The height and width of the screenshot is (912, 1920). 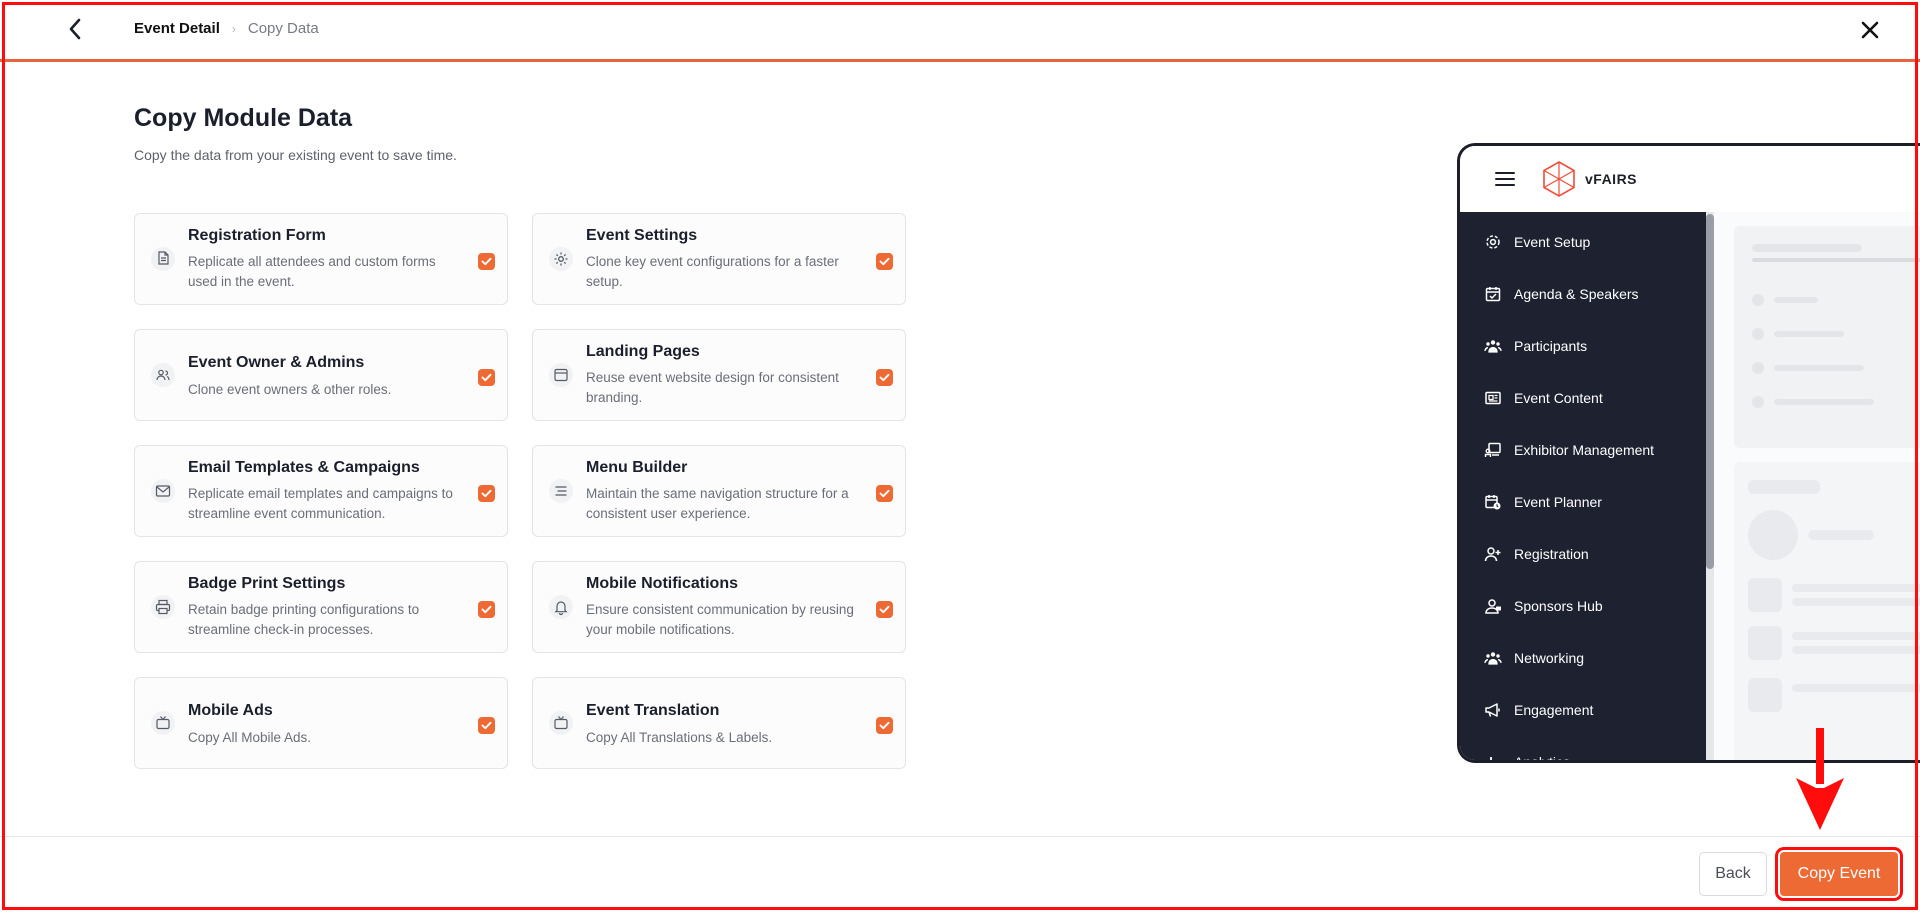 I want to click on module-title: Event Translation, so click(x=653, y=710).